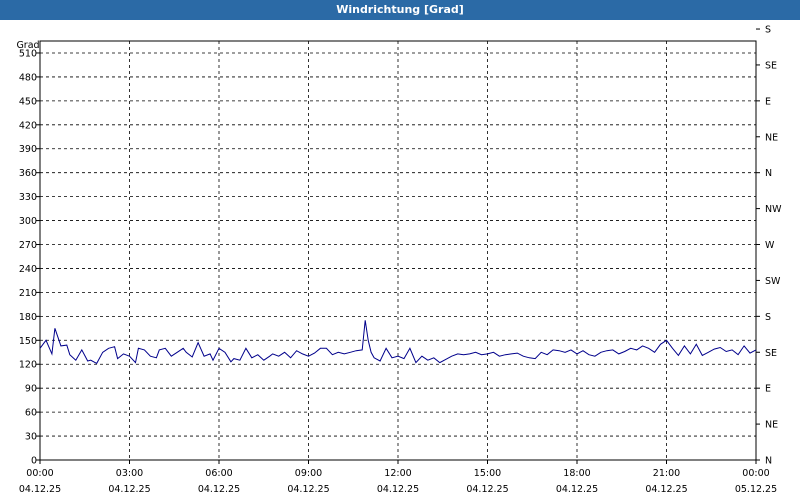  What do you see at coordinates (28, 341) in the screenshot?
I see `y-tick-label: 150` at bounding box center [28, 341].